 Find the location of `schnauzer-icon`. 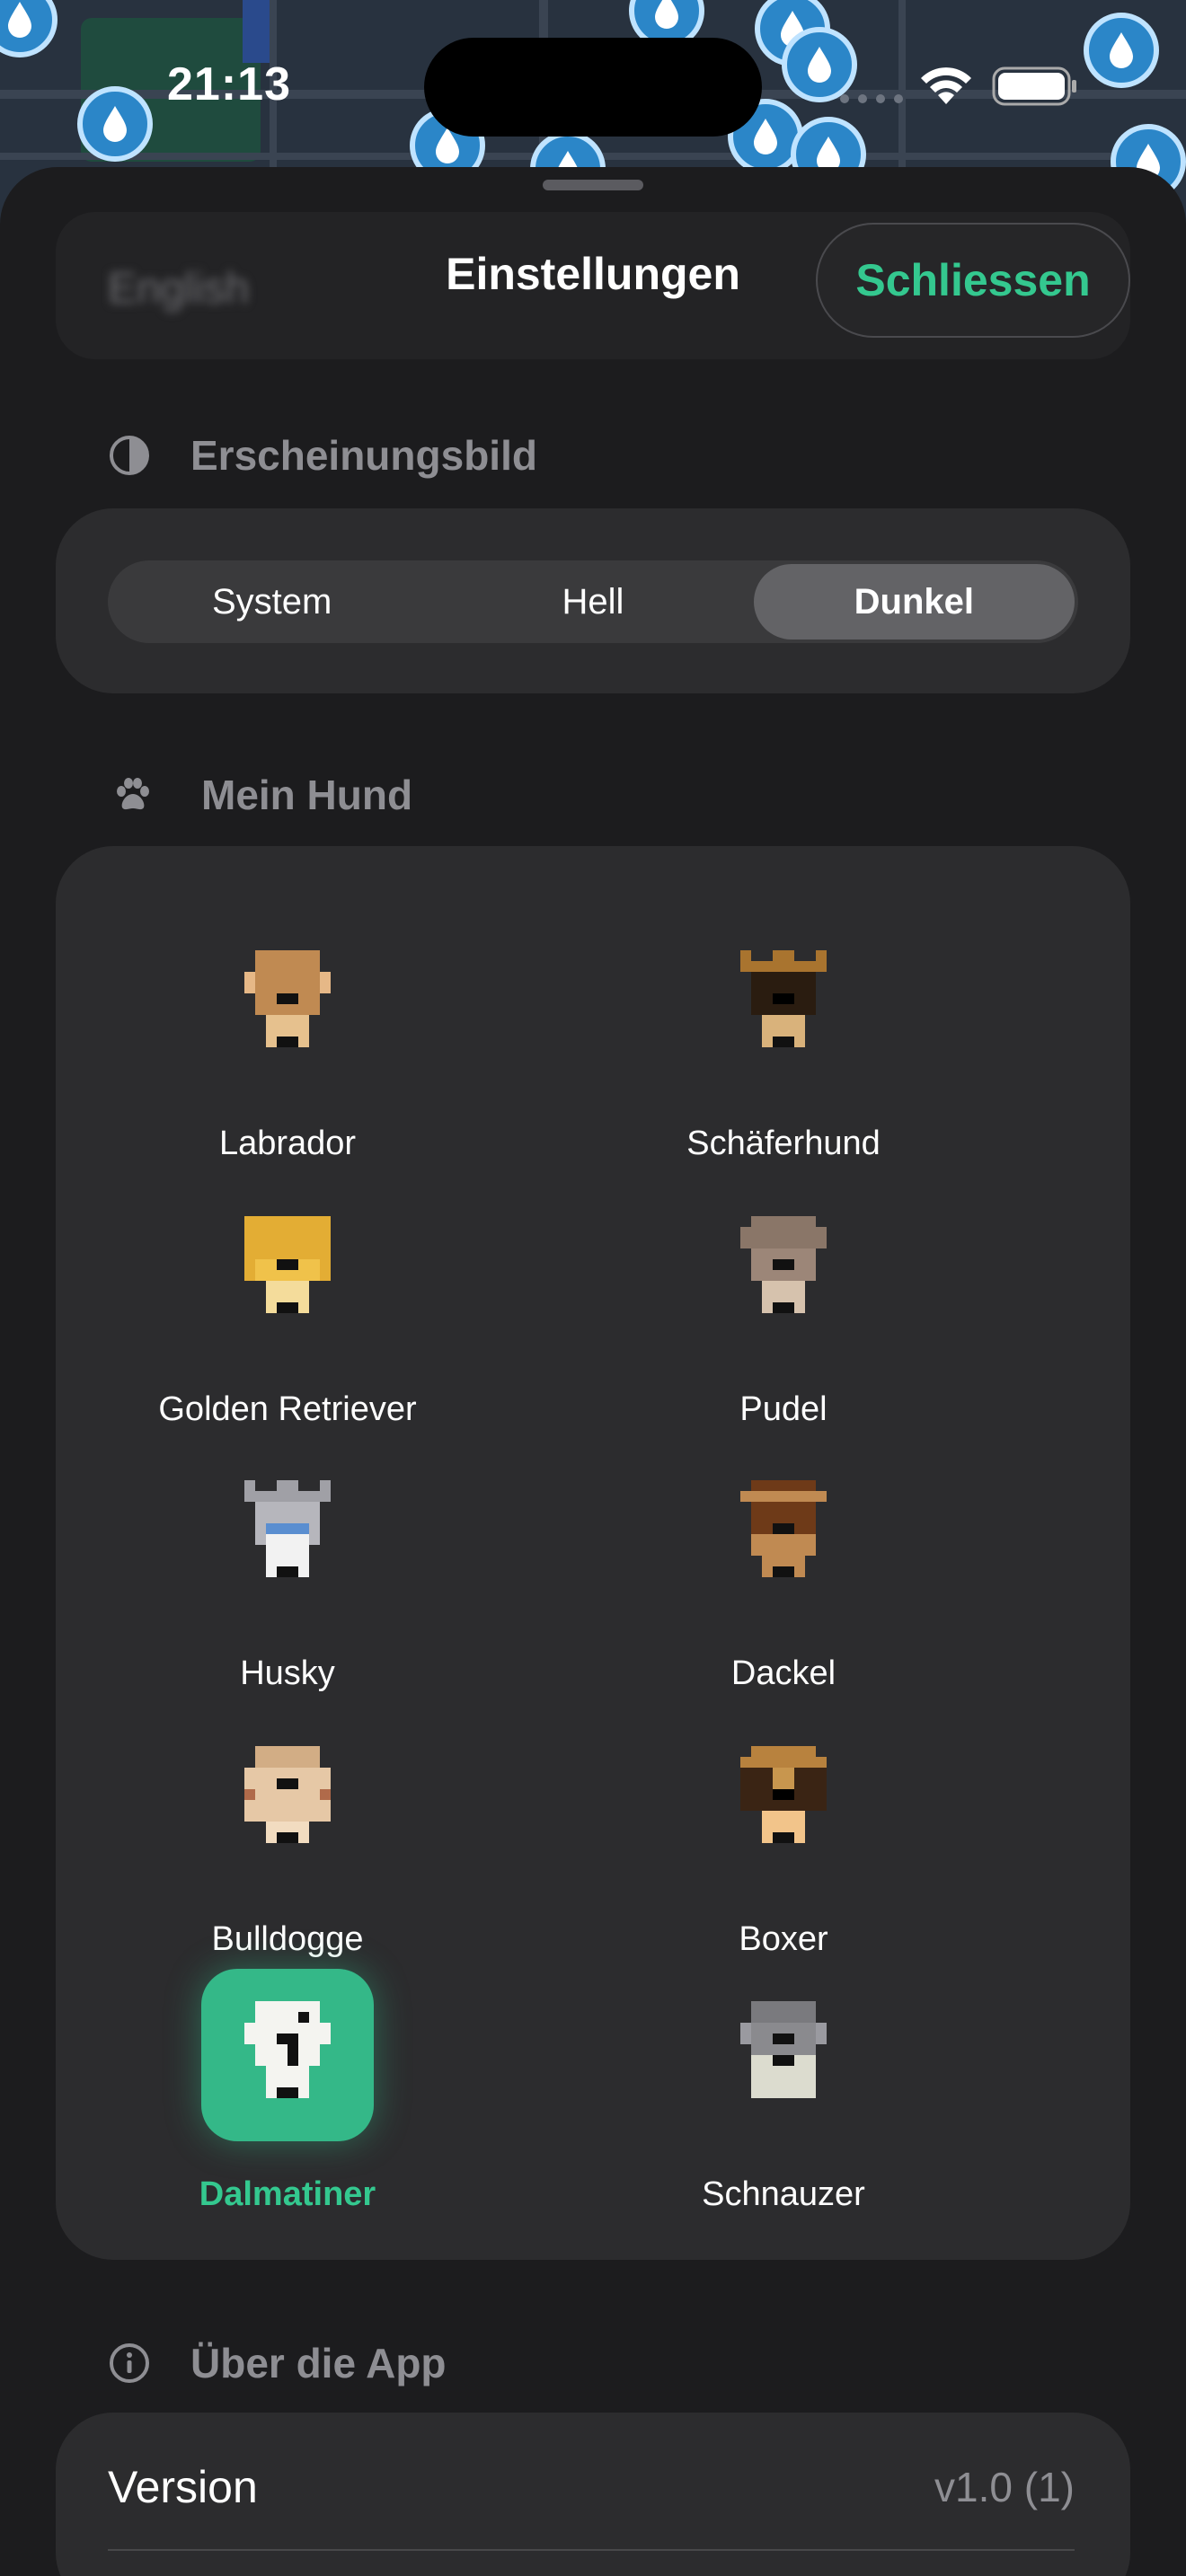

schnauzer-icon is located at coordinates (783, 2049).